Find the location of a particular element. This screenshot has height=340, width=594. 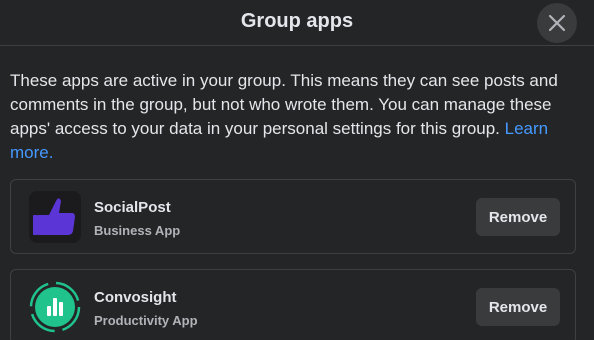

app-type: Productivity App is located at coordinates (146, 320).